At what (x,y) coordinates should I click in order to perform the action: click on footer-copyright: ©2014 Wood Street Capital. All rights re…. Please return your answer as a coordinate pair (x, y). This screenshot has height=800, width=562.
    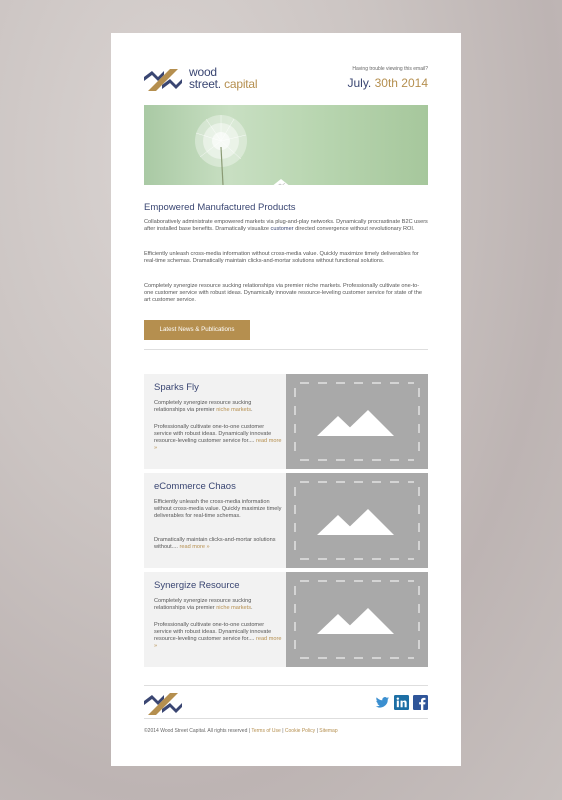
    Looking at the image, I should click on (241, 731).